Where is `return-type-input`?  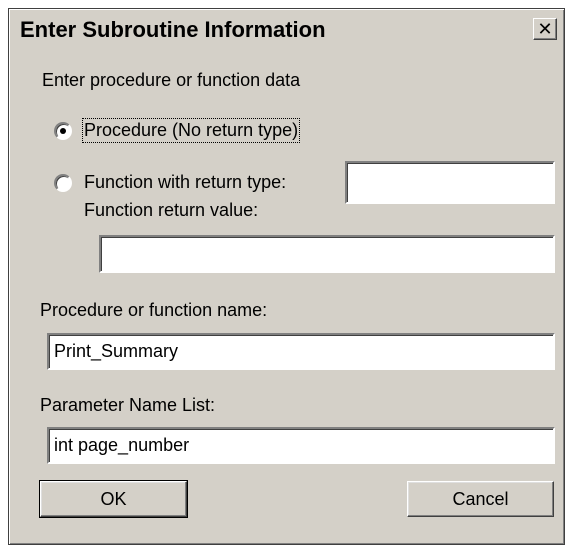 return-type-input is located at coordinates (450, 182).